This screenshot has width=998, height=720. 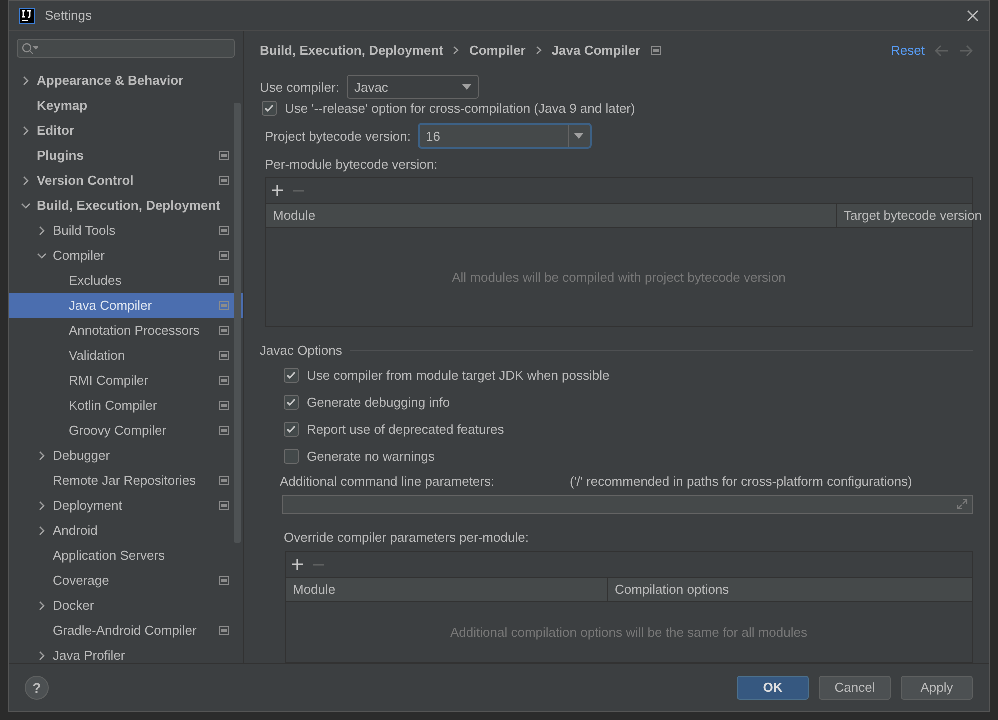 I want to click on field-label: Per-module bytecode version:, so click(x=351, y=164).